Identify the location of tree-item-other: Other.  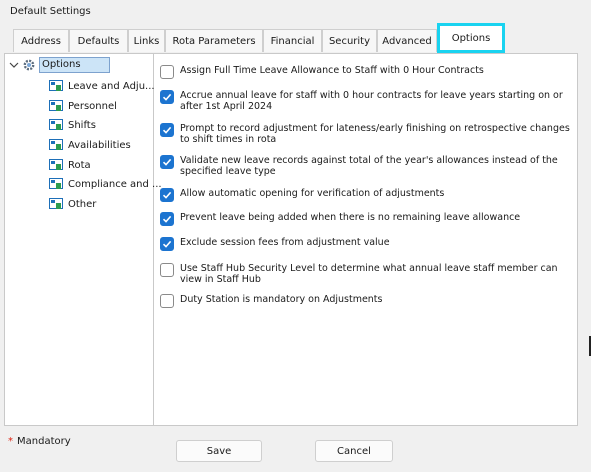
(72, 204).